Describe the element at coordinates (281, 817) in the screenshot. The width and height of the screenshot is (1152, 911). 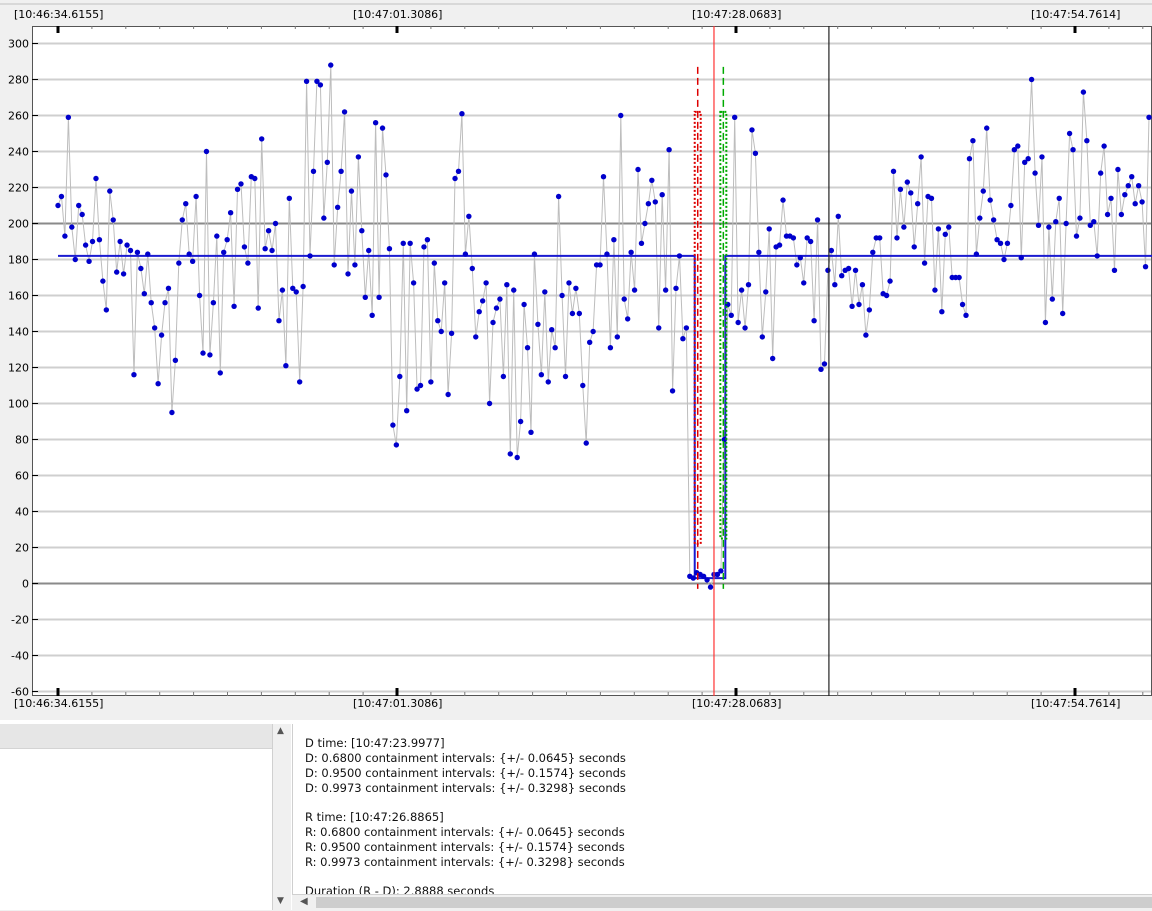
I see `vertical-scrollbar: ▲ ▼` at that location.